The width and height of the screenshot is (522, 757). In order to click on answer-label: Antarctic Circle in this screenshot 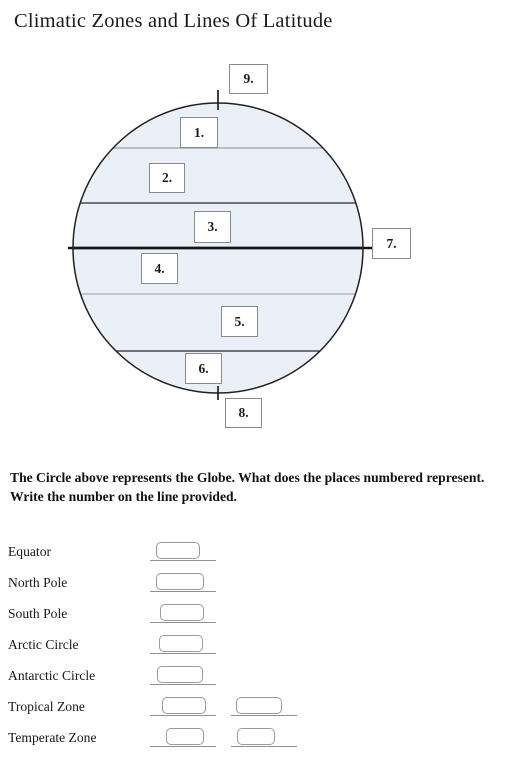, I will do `click(52, 675)`.